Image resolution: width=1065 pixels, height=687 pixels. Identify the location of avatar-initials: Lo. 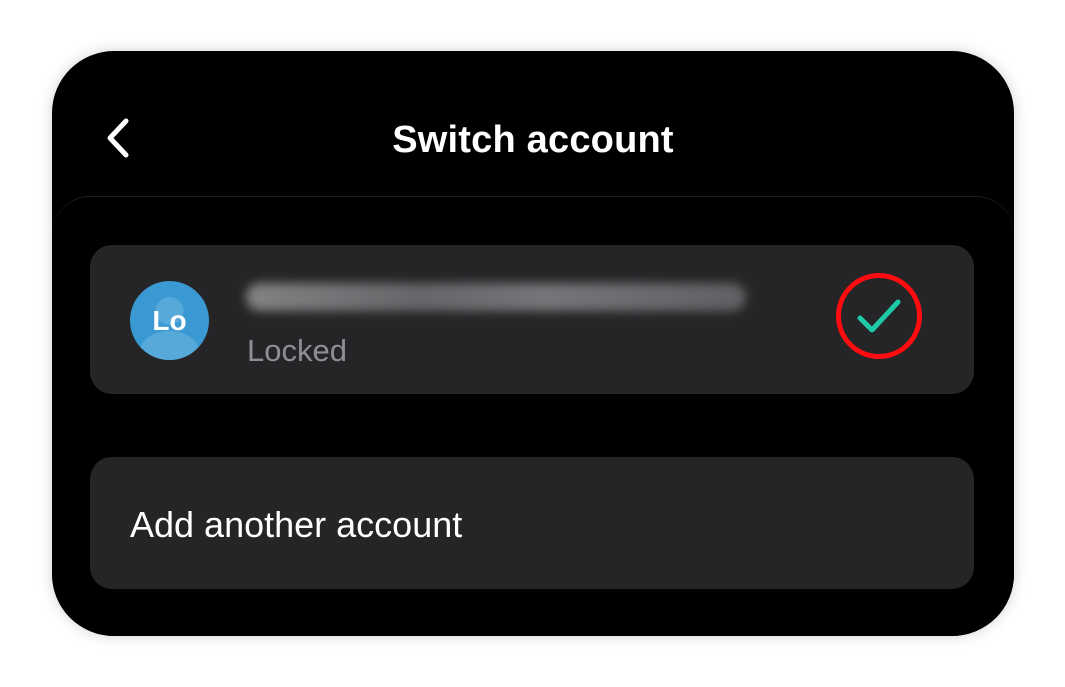
(169, 320).